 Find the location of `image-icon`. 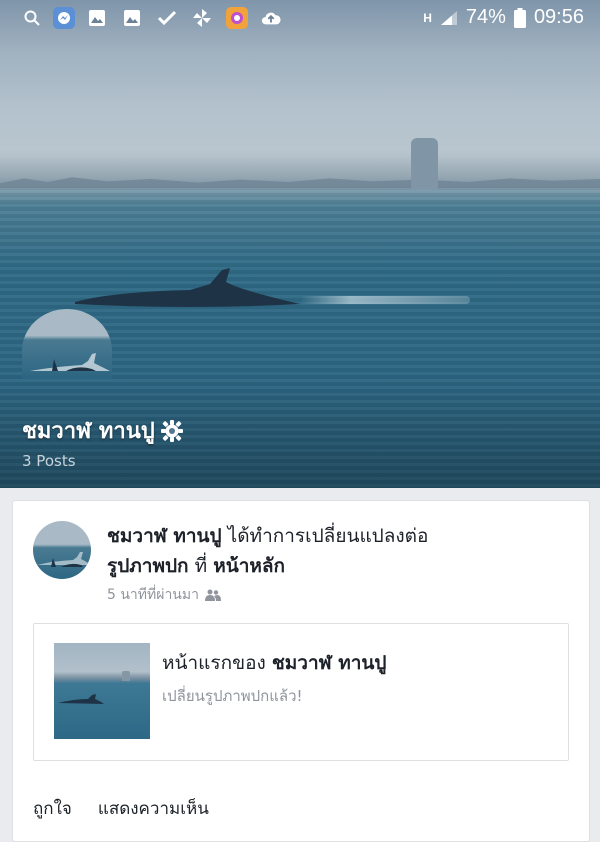

image-icon is located at coordinates (97, 18).